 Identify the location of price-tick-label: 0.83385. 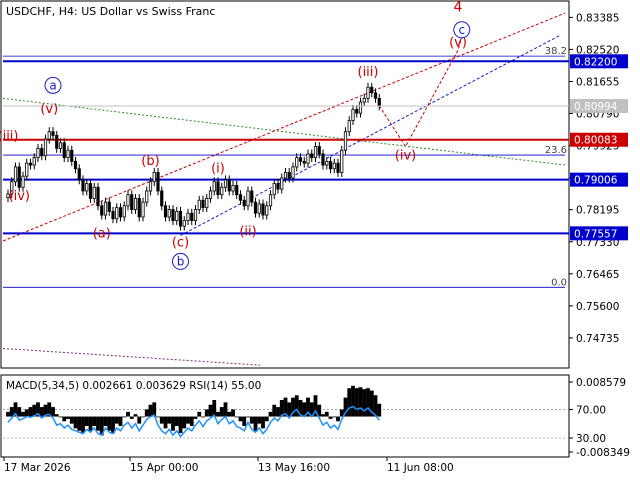
(597, 18).